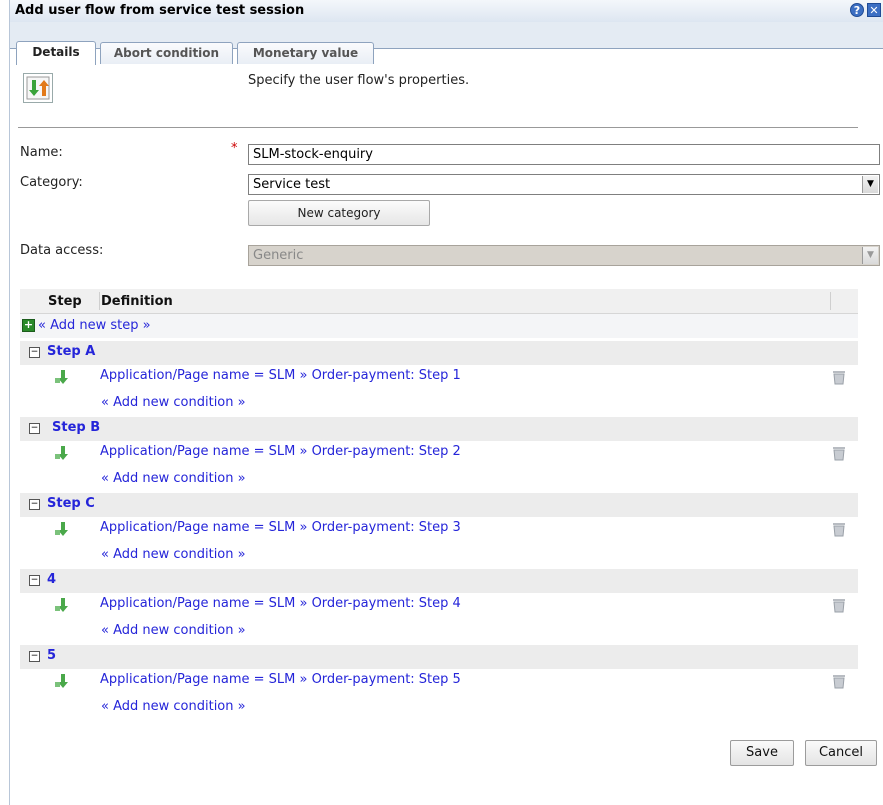  Describe the element at coordinates (51, 655) in the screenshot. I see `step-name: 5` at that location.